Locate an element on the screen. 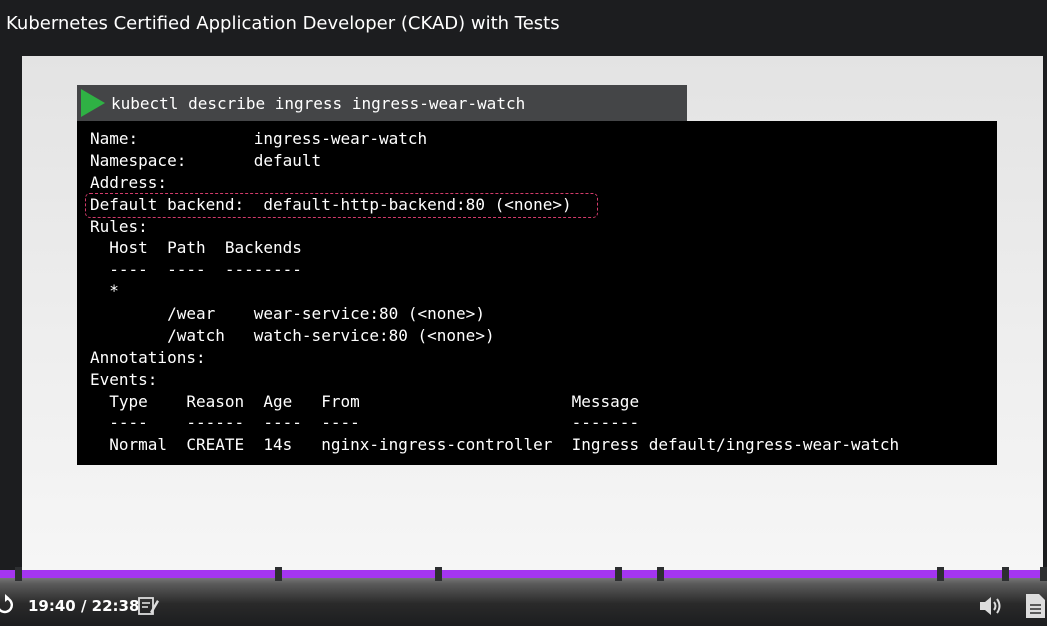 Image resolution: width=1047 pixels, height=626 pixels. time-display: 19:40 / 22:38 is located at coordinates (84, 606).